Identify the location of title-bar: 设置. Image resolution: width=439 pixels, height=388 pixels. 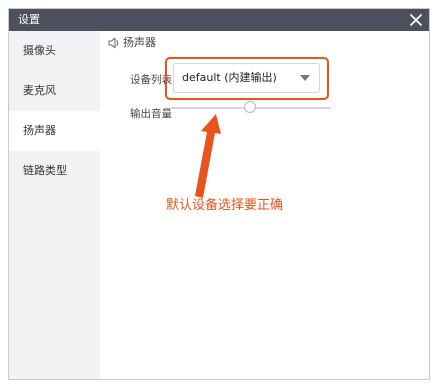
(219, 20).